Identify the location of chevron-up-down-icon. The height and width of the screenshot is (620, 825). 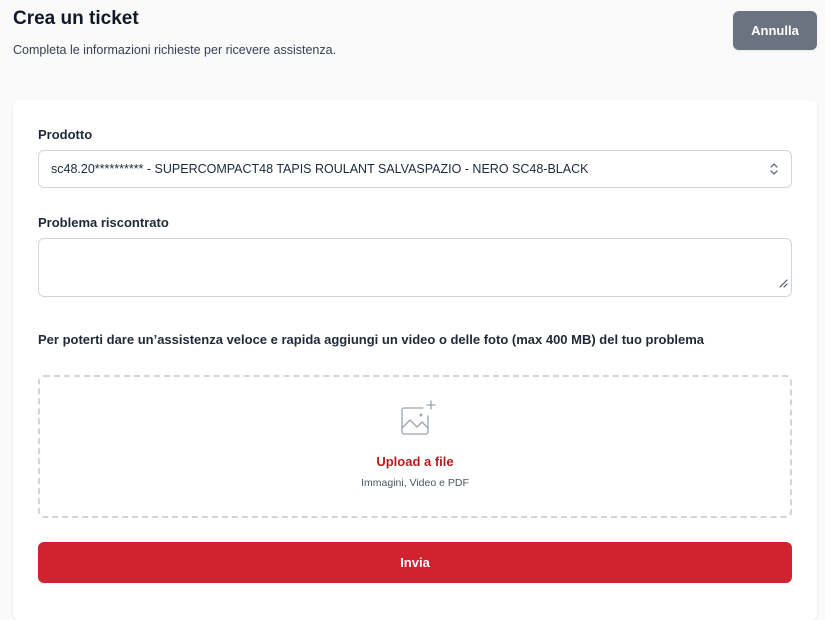
(774, 171).